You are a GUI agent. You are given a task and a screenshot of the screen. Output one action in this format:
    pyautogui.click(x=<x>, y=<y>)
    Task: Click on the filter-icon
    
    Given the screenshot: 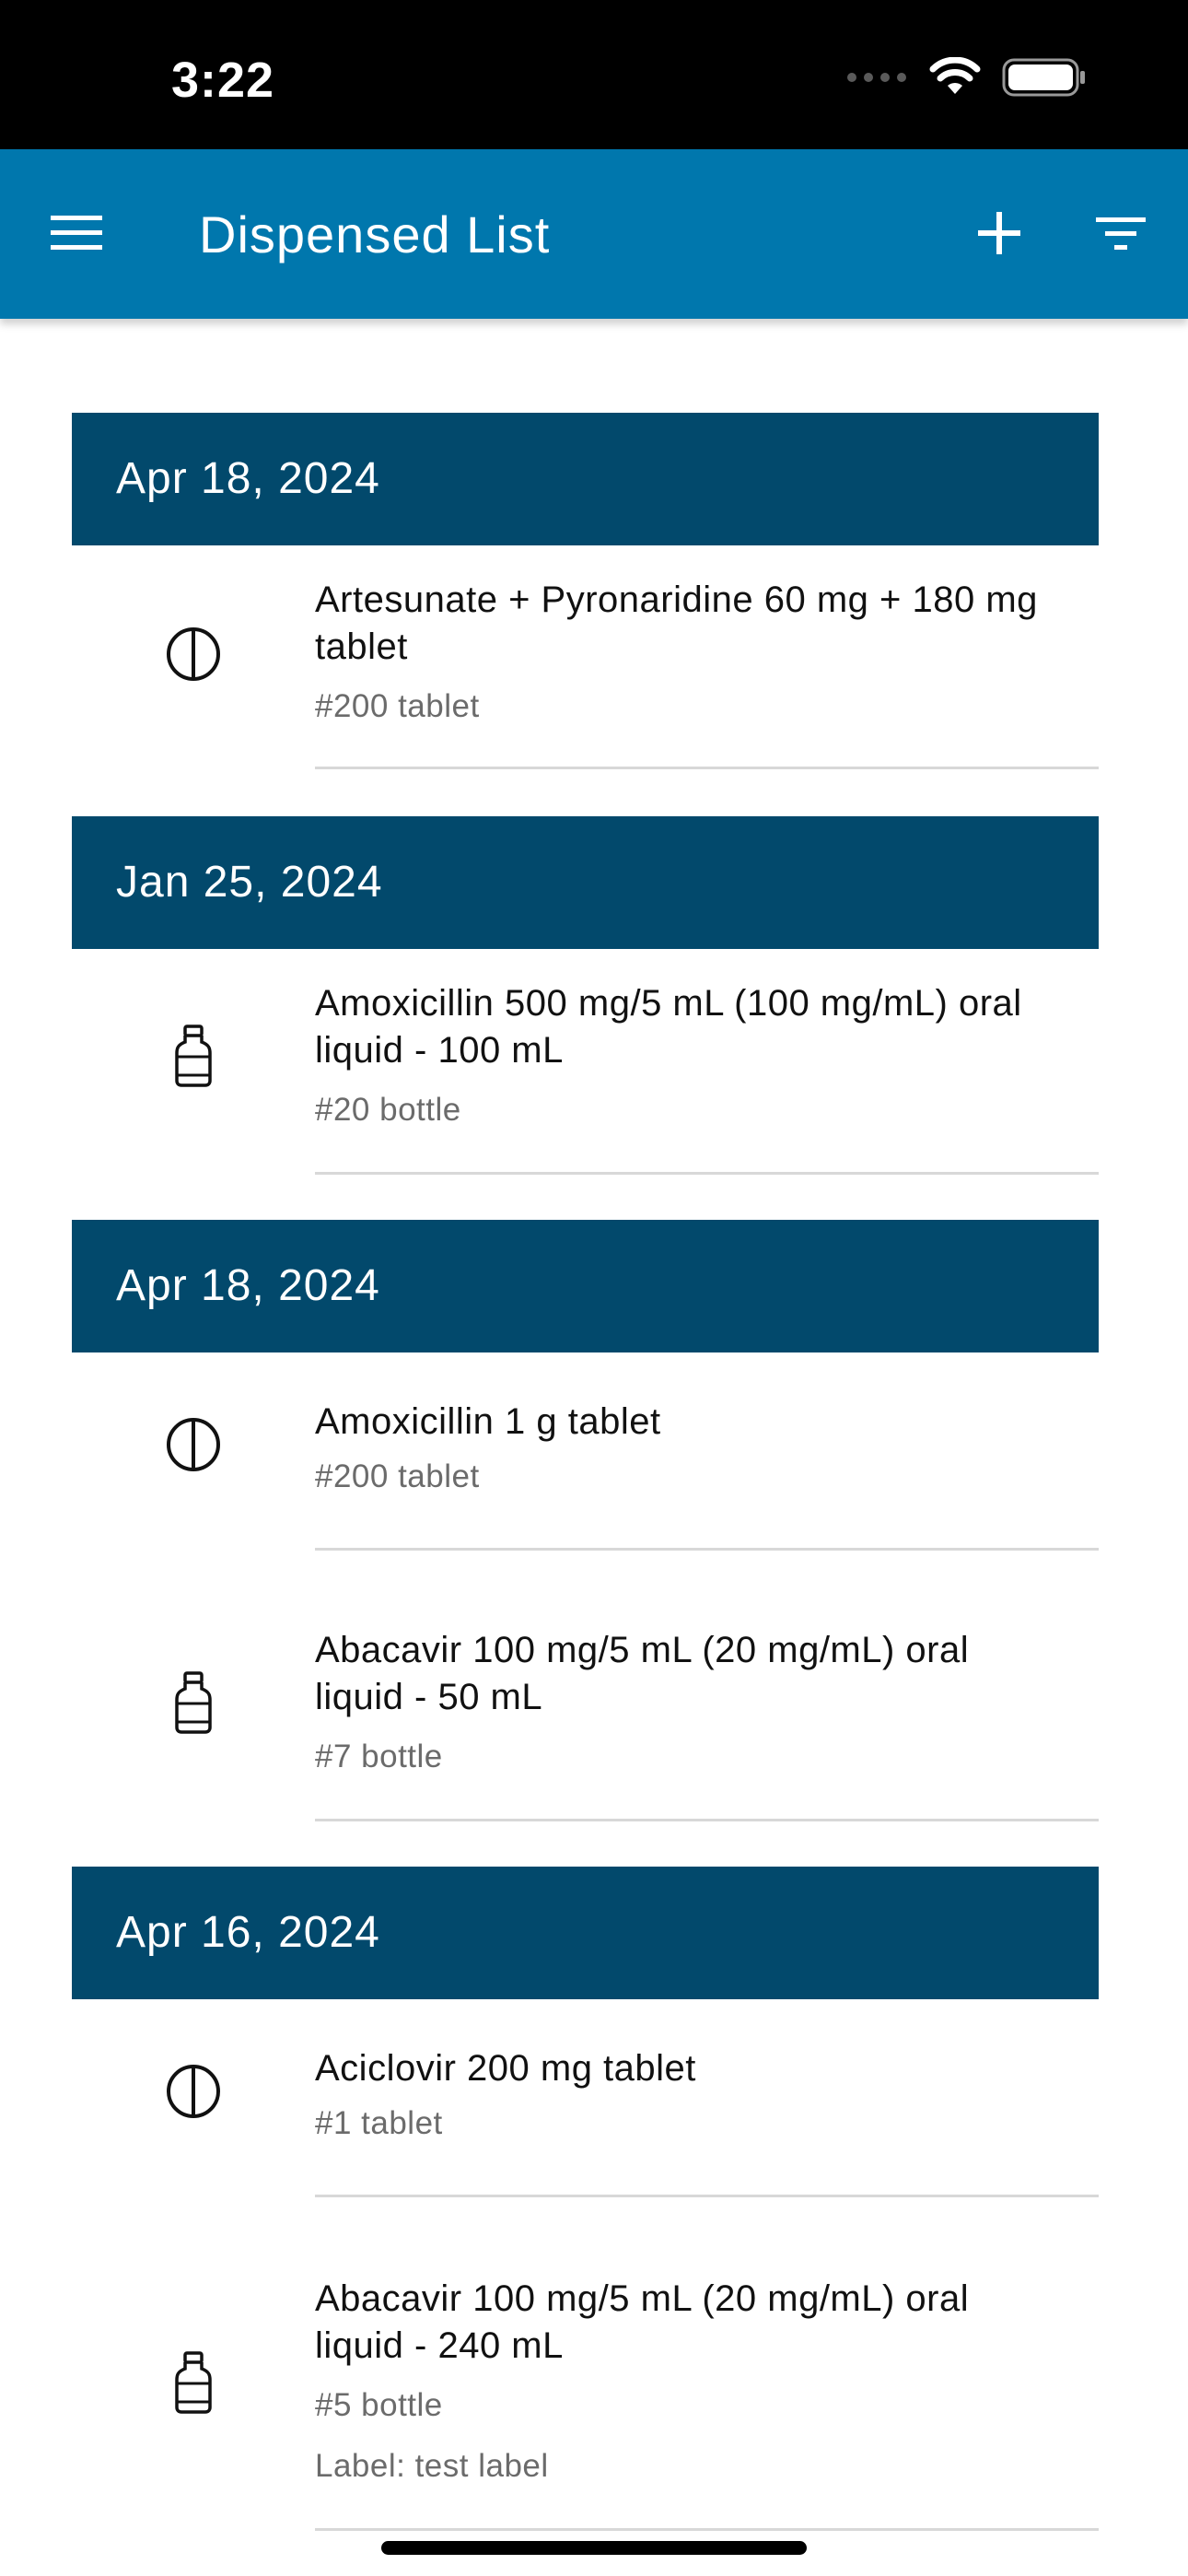 What is the action you would take?
    pyautogui.click(x=1121, y=235)
    